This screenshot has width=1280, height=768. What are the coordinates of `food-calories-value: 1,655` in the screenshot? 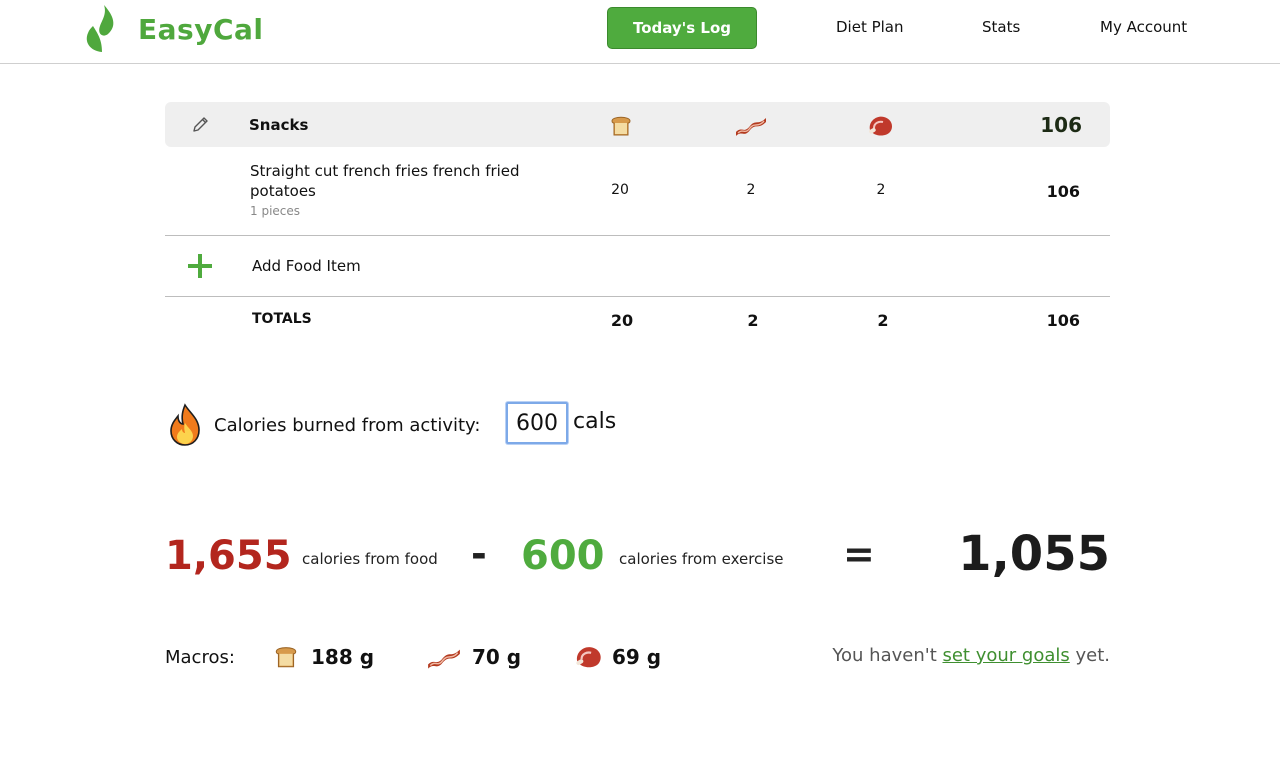 It's located at (228, 556).